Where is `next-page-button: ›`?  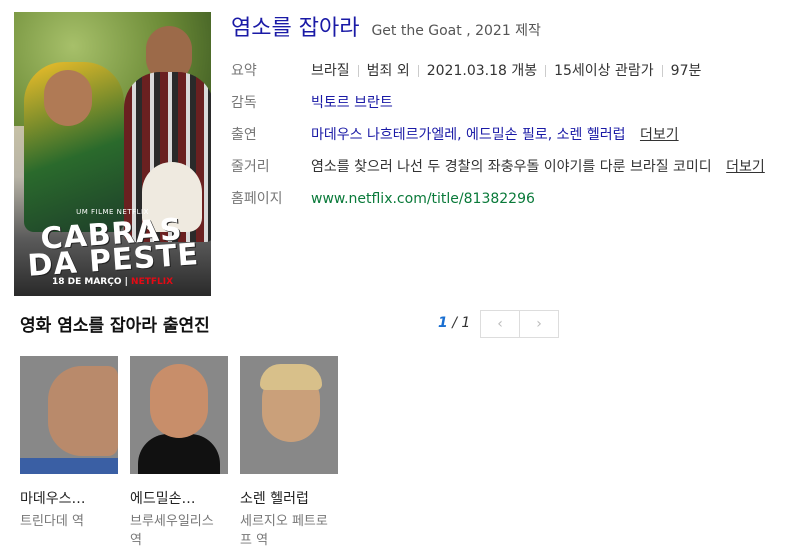
next-page-button: › is located at coordinates (539, 324).